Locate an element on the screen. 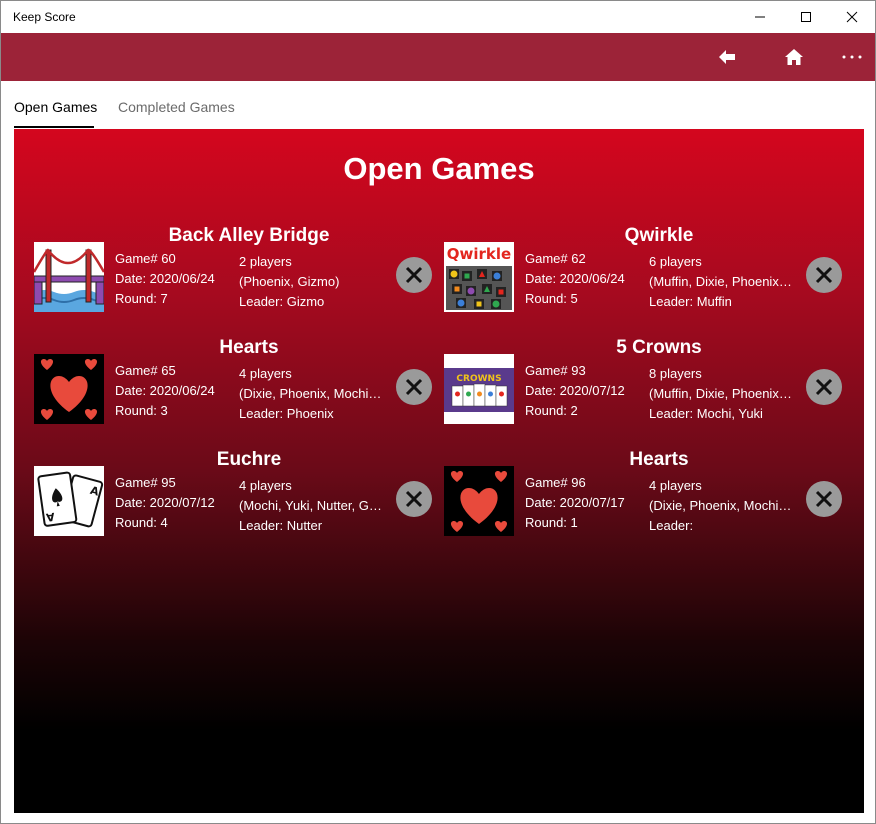 The width and height of the screenshot is (876, 824). game-details: Game# 93 Date: 2020/07/12 Round: 2 is located at coordinates (585, 391).